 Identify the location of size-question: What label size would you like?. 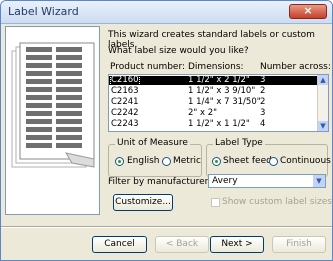
(178, 51).